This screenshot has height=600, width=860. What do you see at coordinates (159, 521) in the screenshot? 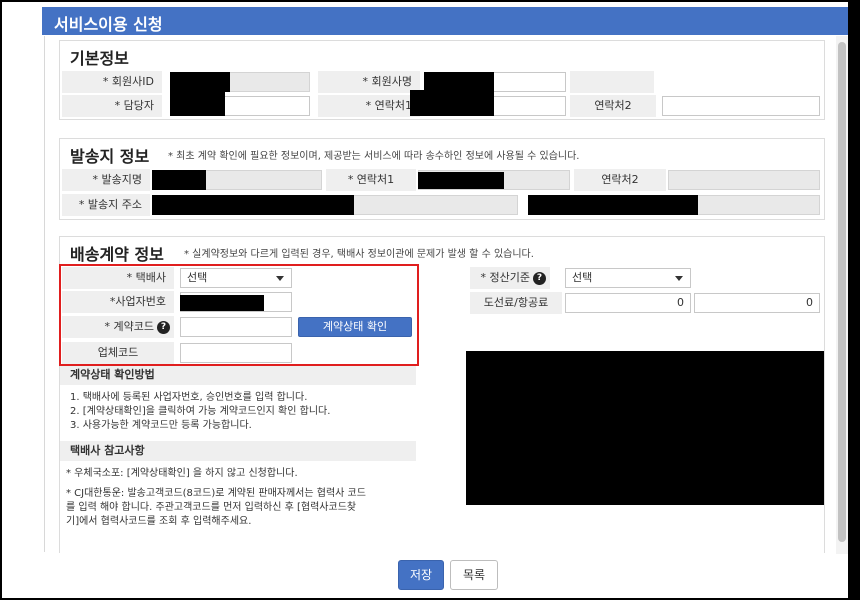
I see `courier-reference-line-4: 기]에서 협력사코드를 조회 후 입력해주세요.` at bounding box center [159, 521].